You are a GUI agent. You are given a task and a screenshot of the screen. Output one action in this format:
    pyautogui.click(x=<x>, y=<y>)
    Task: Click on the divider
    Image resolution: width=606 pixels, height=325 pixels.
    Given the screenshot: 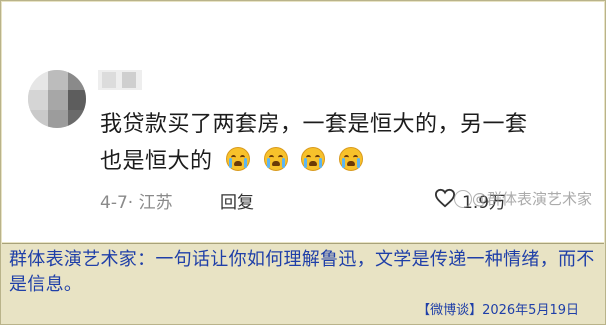 What is the action you would take?
    pyautogui.click(x=303, y=243)
    